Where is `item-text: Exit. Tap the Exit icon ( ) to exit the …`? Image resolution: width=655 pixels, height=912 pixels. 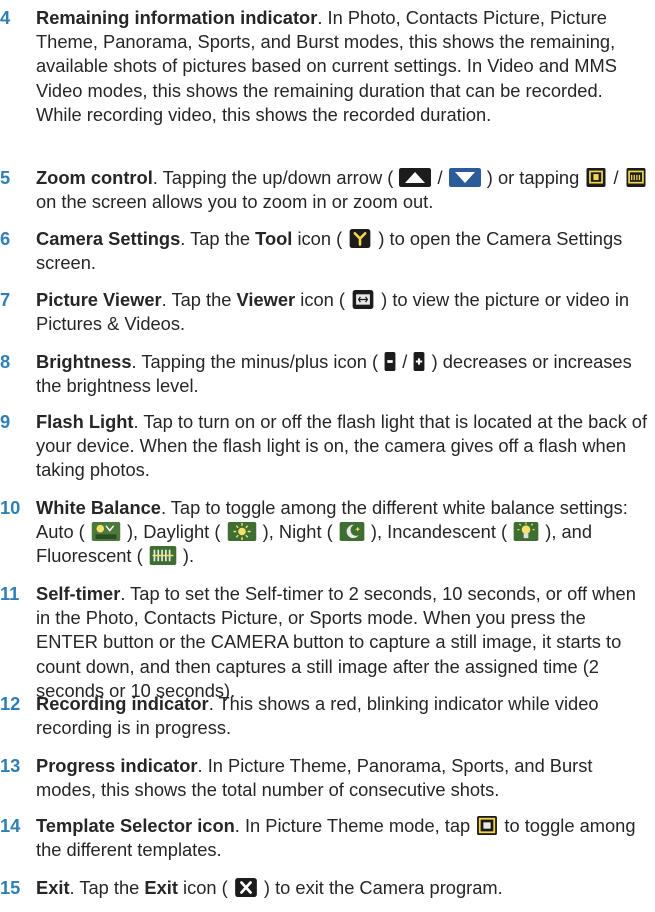
item-text: Exit. Tap the Exit icon ( ) to exit the … is located at coordinates (269, 887).